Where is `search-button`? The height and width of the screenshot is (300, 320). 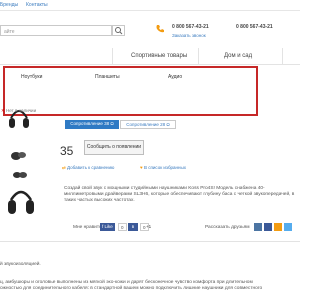 search-button is located at coordinates (118, 30).